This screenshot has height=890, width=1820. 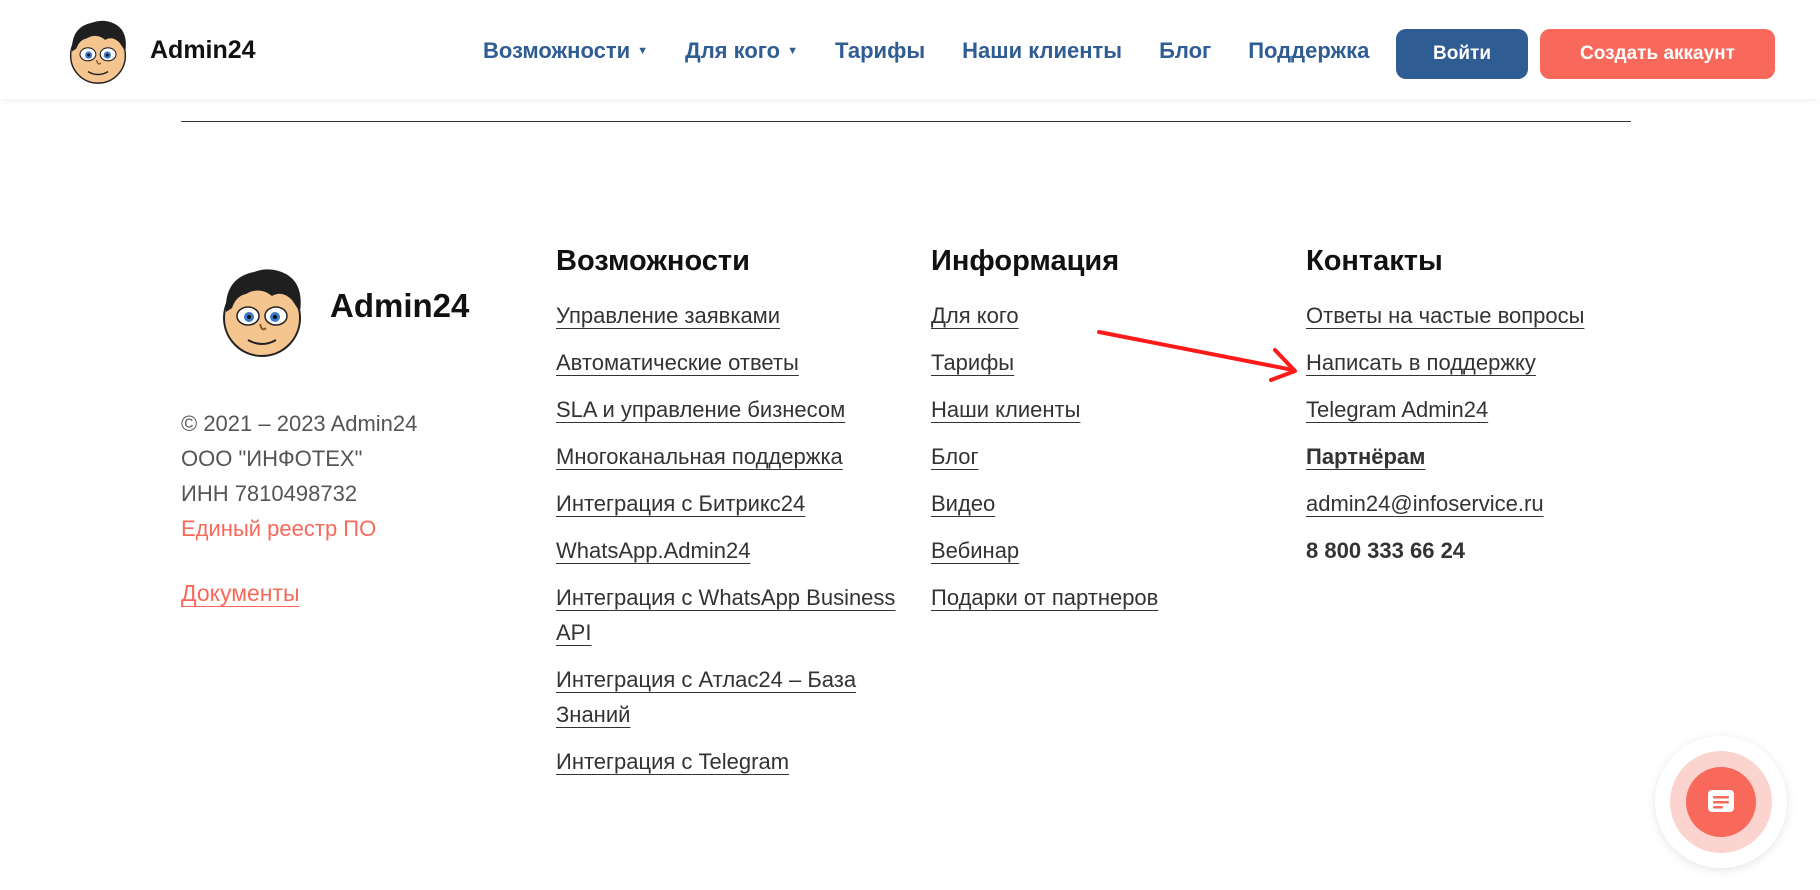 What do you see at coordinates (972, 362) in the screenshot?
I see `footer-link-pricing: Тарифы` at bounding box center [972, 362].